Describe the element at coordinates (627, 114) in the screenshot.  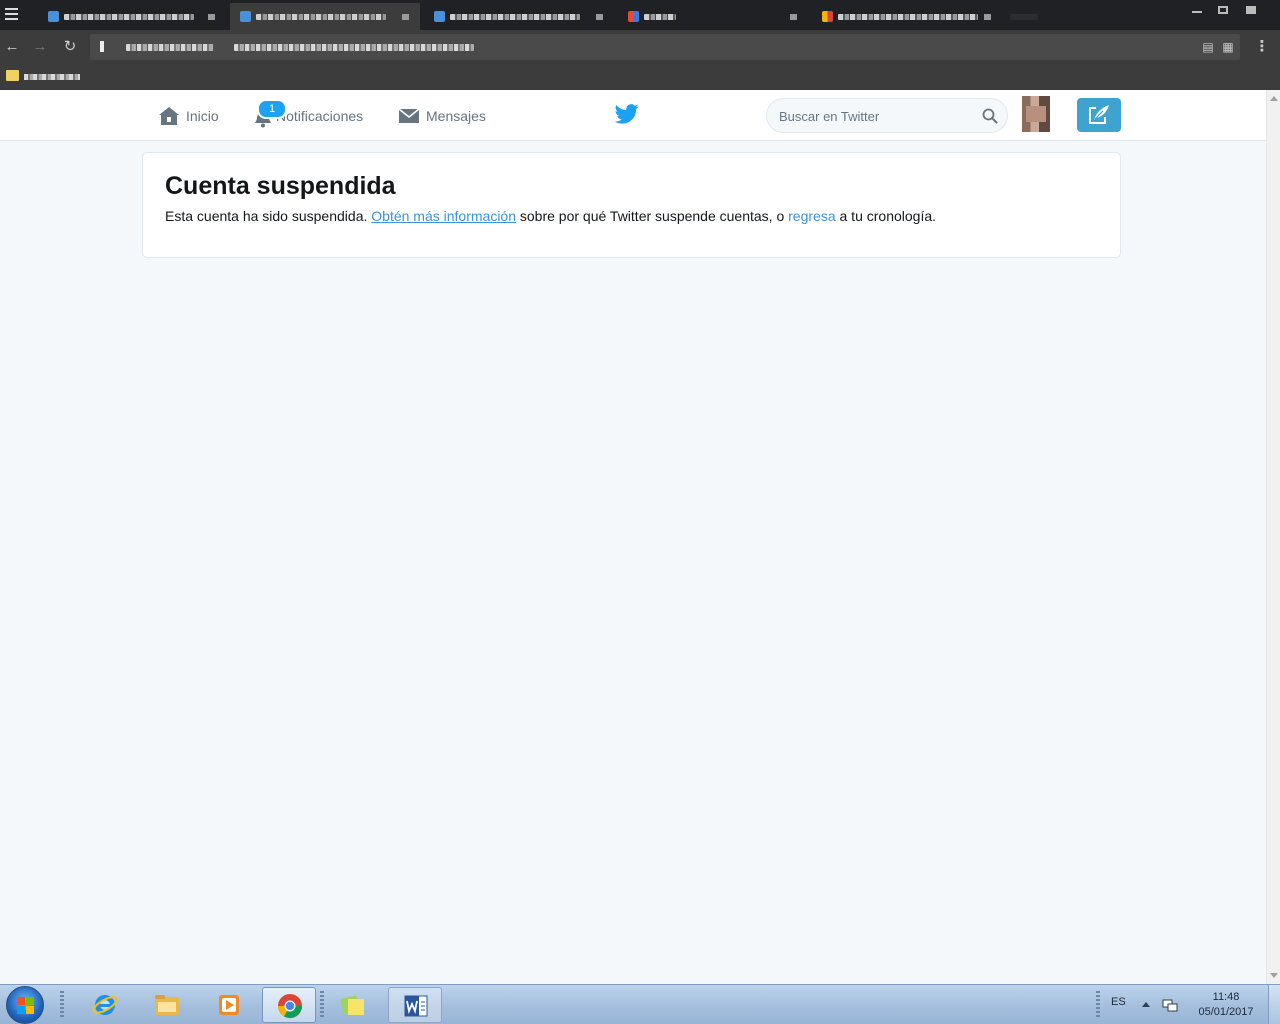
I see `twitter-bird-icon` at that location.